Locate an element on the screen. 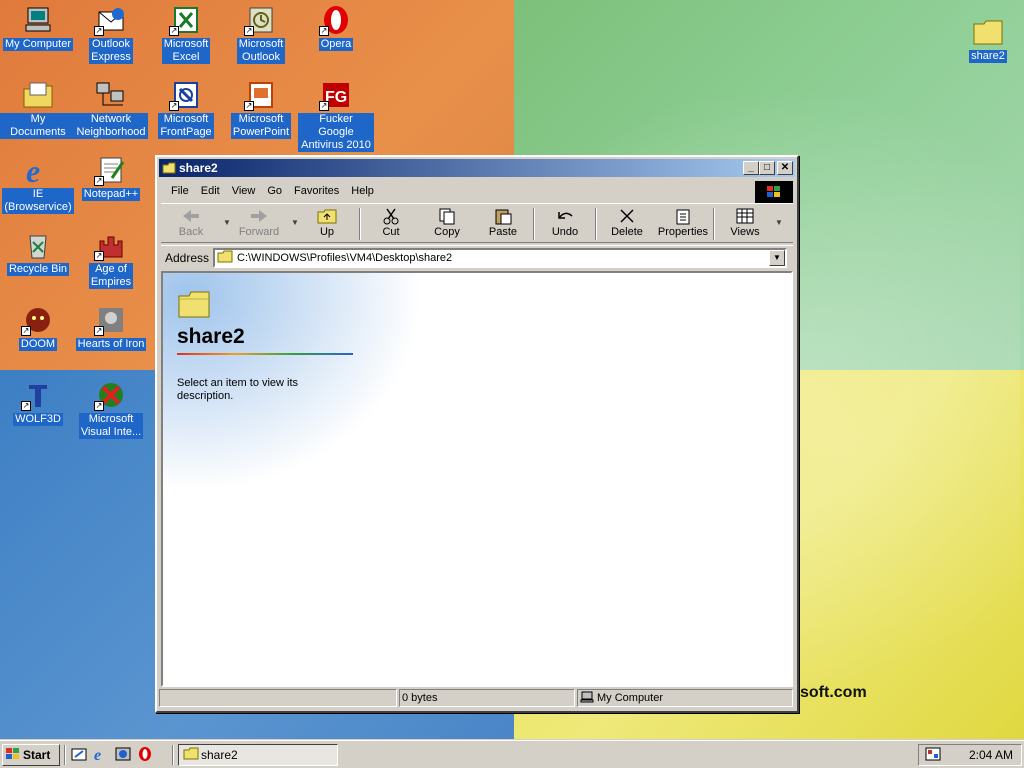  menu-help: Help is located at coordinates (362, 191).